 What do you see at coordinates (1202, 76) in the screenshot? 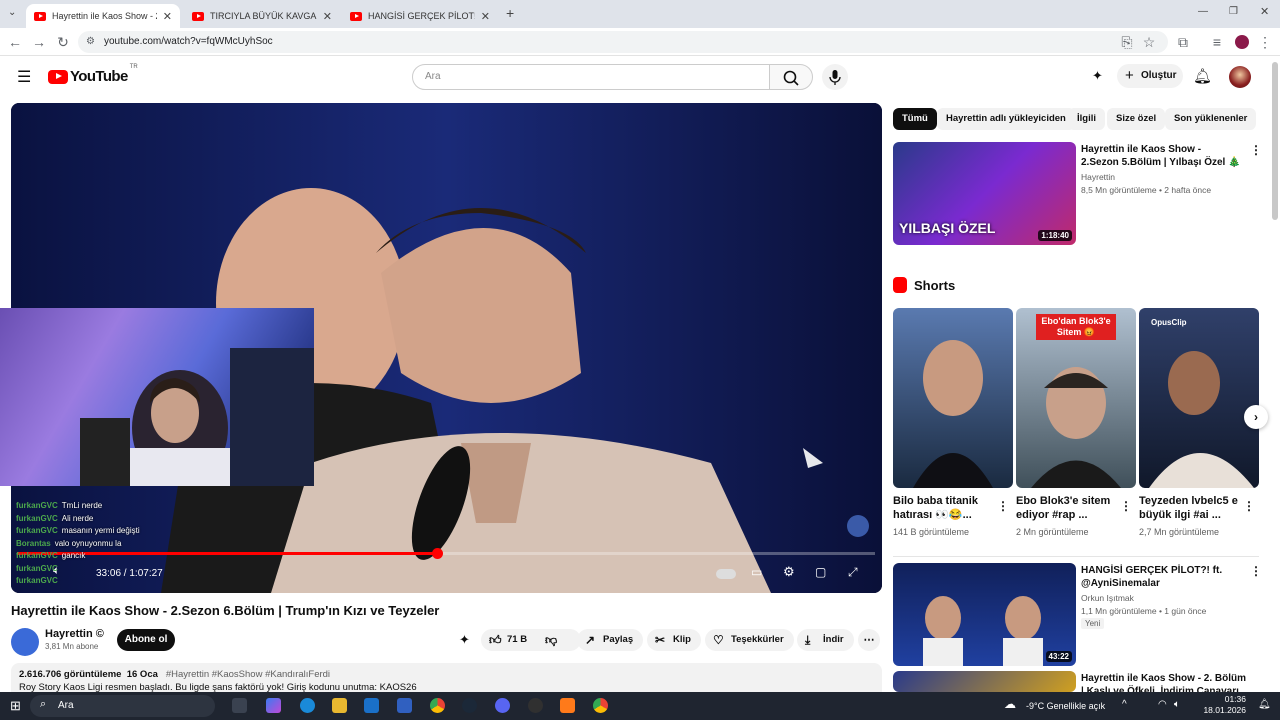
I see `notifications-bell-icon: 🔔︎` at bounding box center [1202, 76].